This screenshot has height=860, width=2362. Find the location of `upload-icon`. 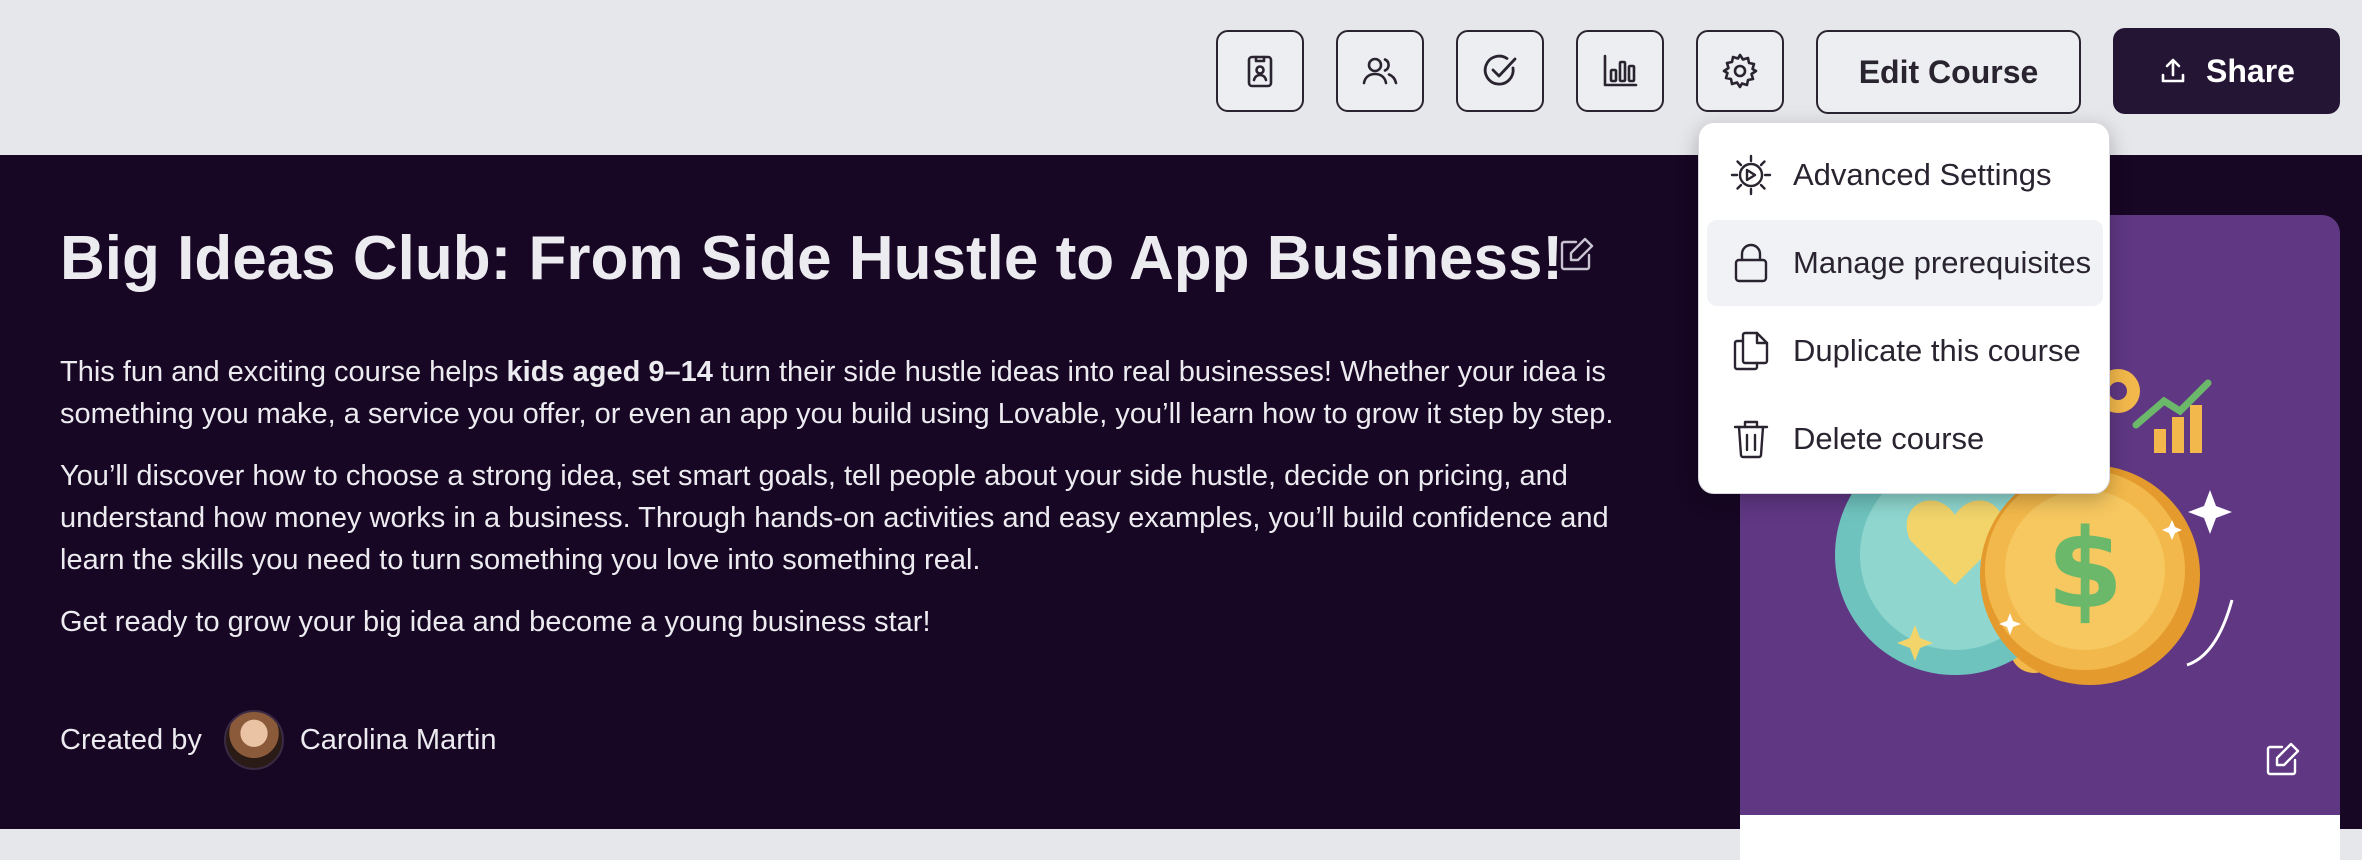

upload-icon is located at coordinates (2173, 70).